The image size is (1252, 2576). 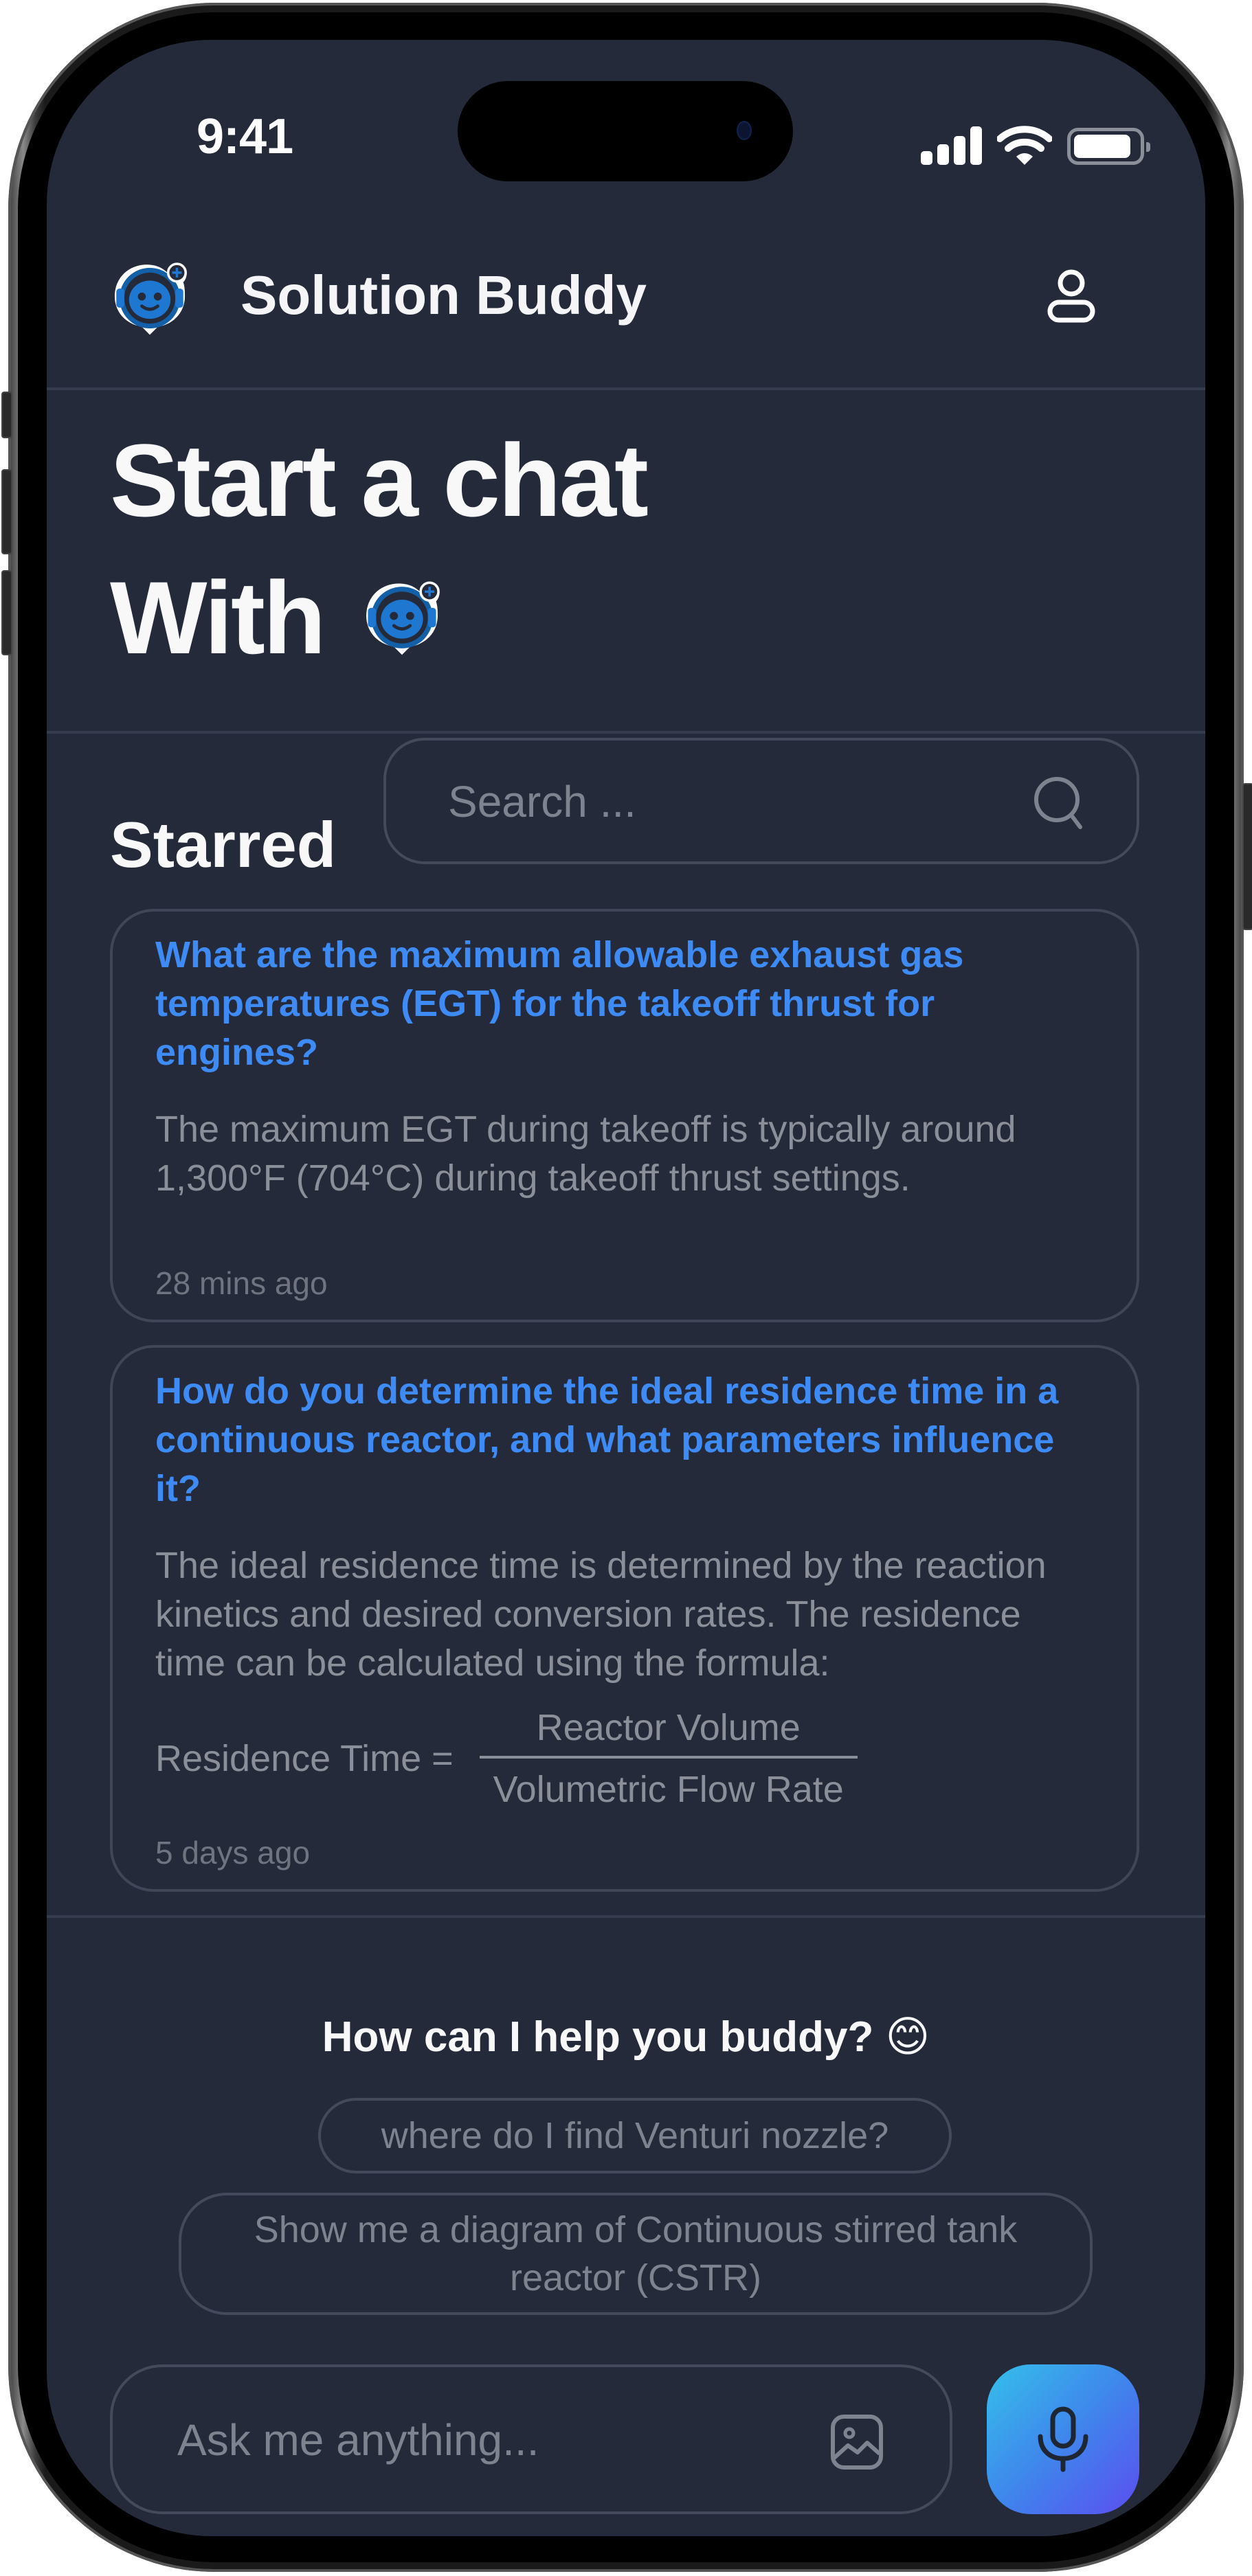 I want to click on power-button, so click(x=1247, y=856).